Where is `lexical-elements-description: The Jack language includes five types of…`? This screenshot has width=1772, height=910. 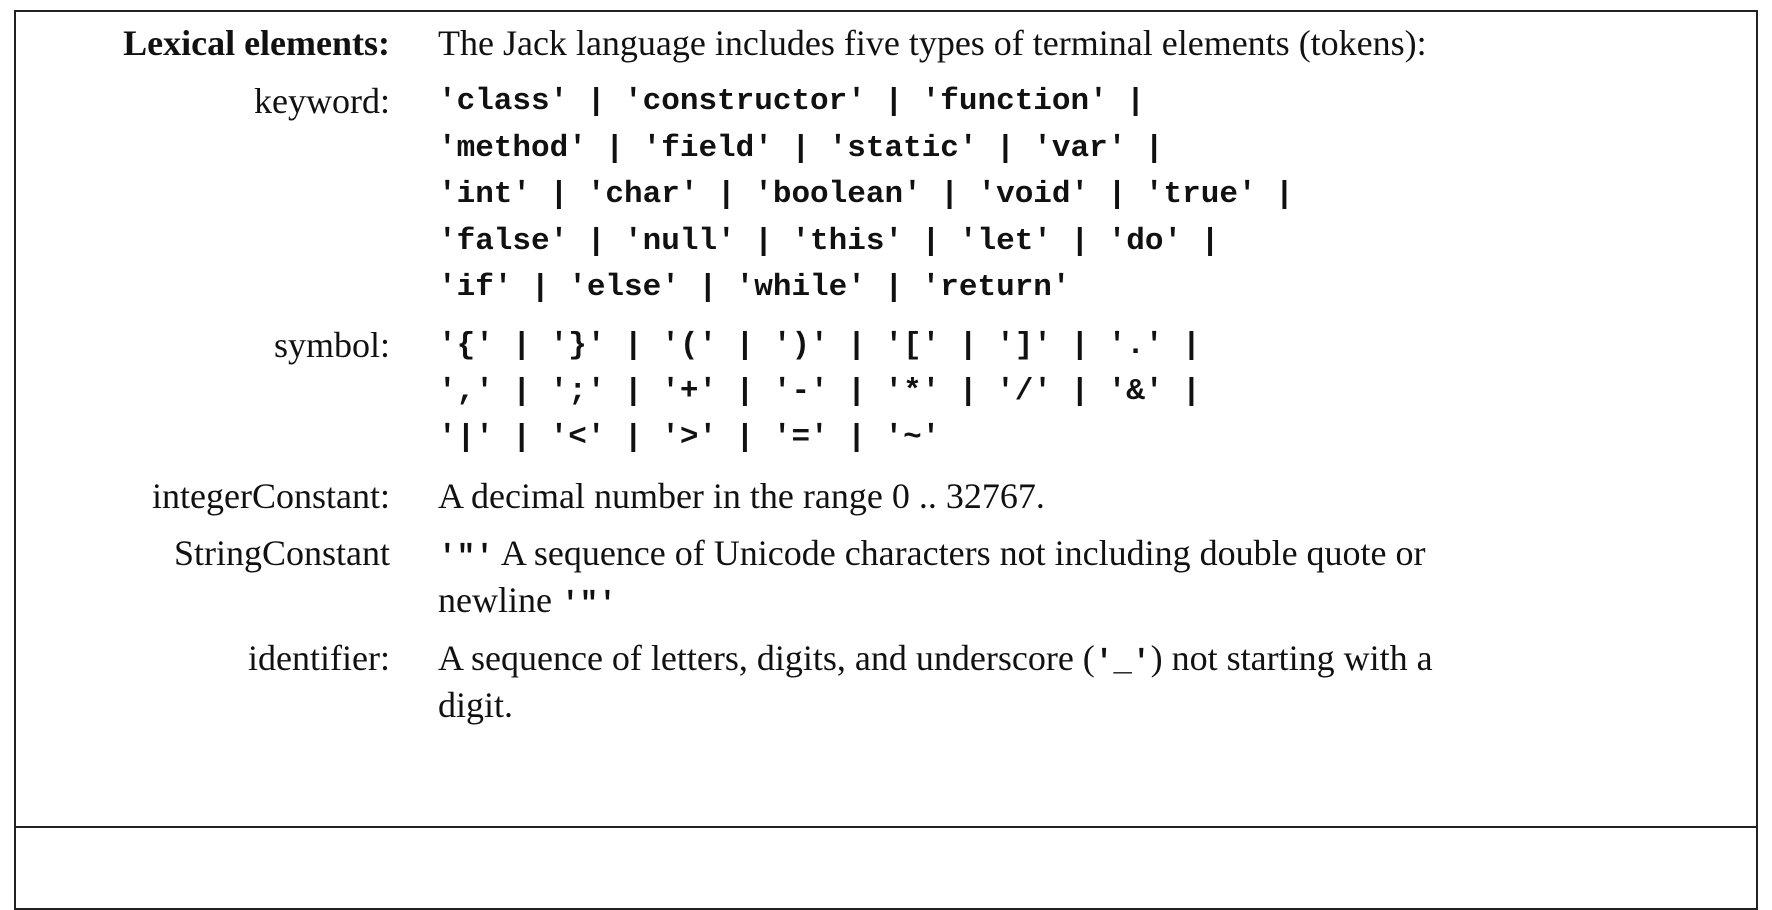 lexical-elements-description: The Jack language includes five types of… is located at coordinates (932, 43).